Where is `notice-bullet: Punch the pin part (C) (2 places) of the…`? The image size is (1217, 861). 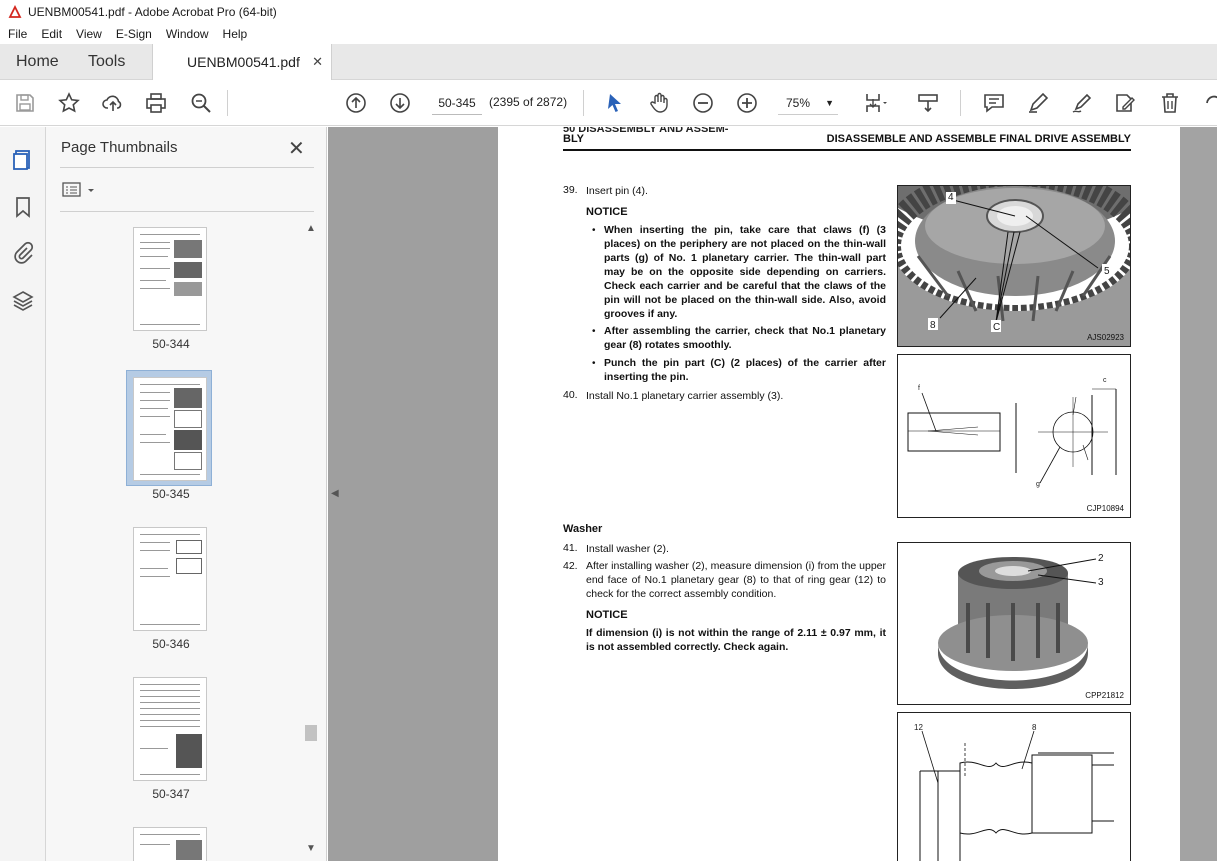 notice-bullet: Punch the pin part (C) (2 places) of the… is located at coordinates (745, 370).